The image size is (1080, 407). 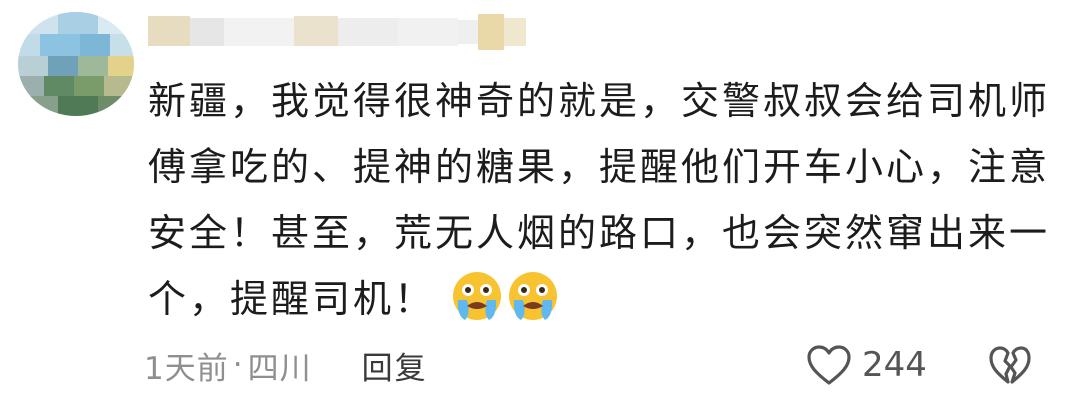 I want to click on comment-line: 新疆，我觉得很神奇的就是，交警叔叔会给司机师, so click(x=599, y=101).